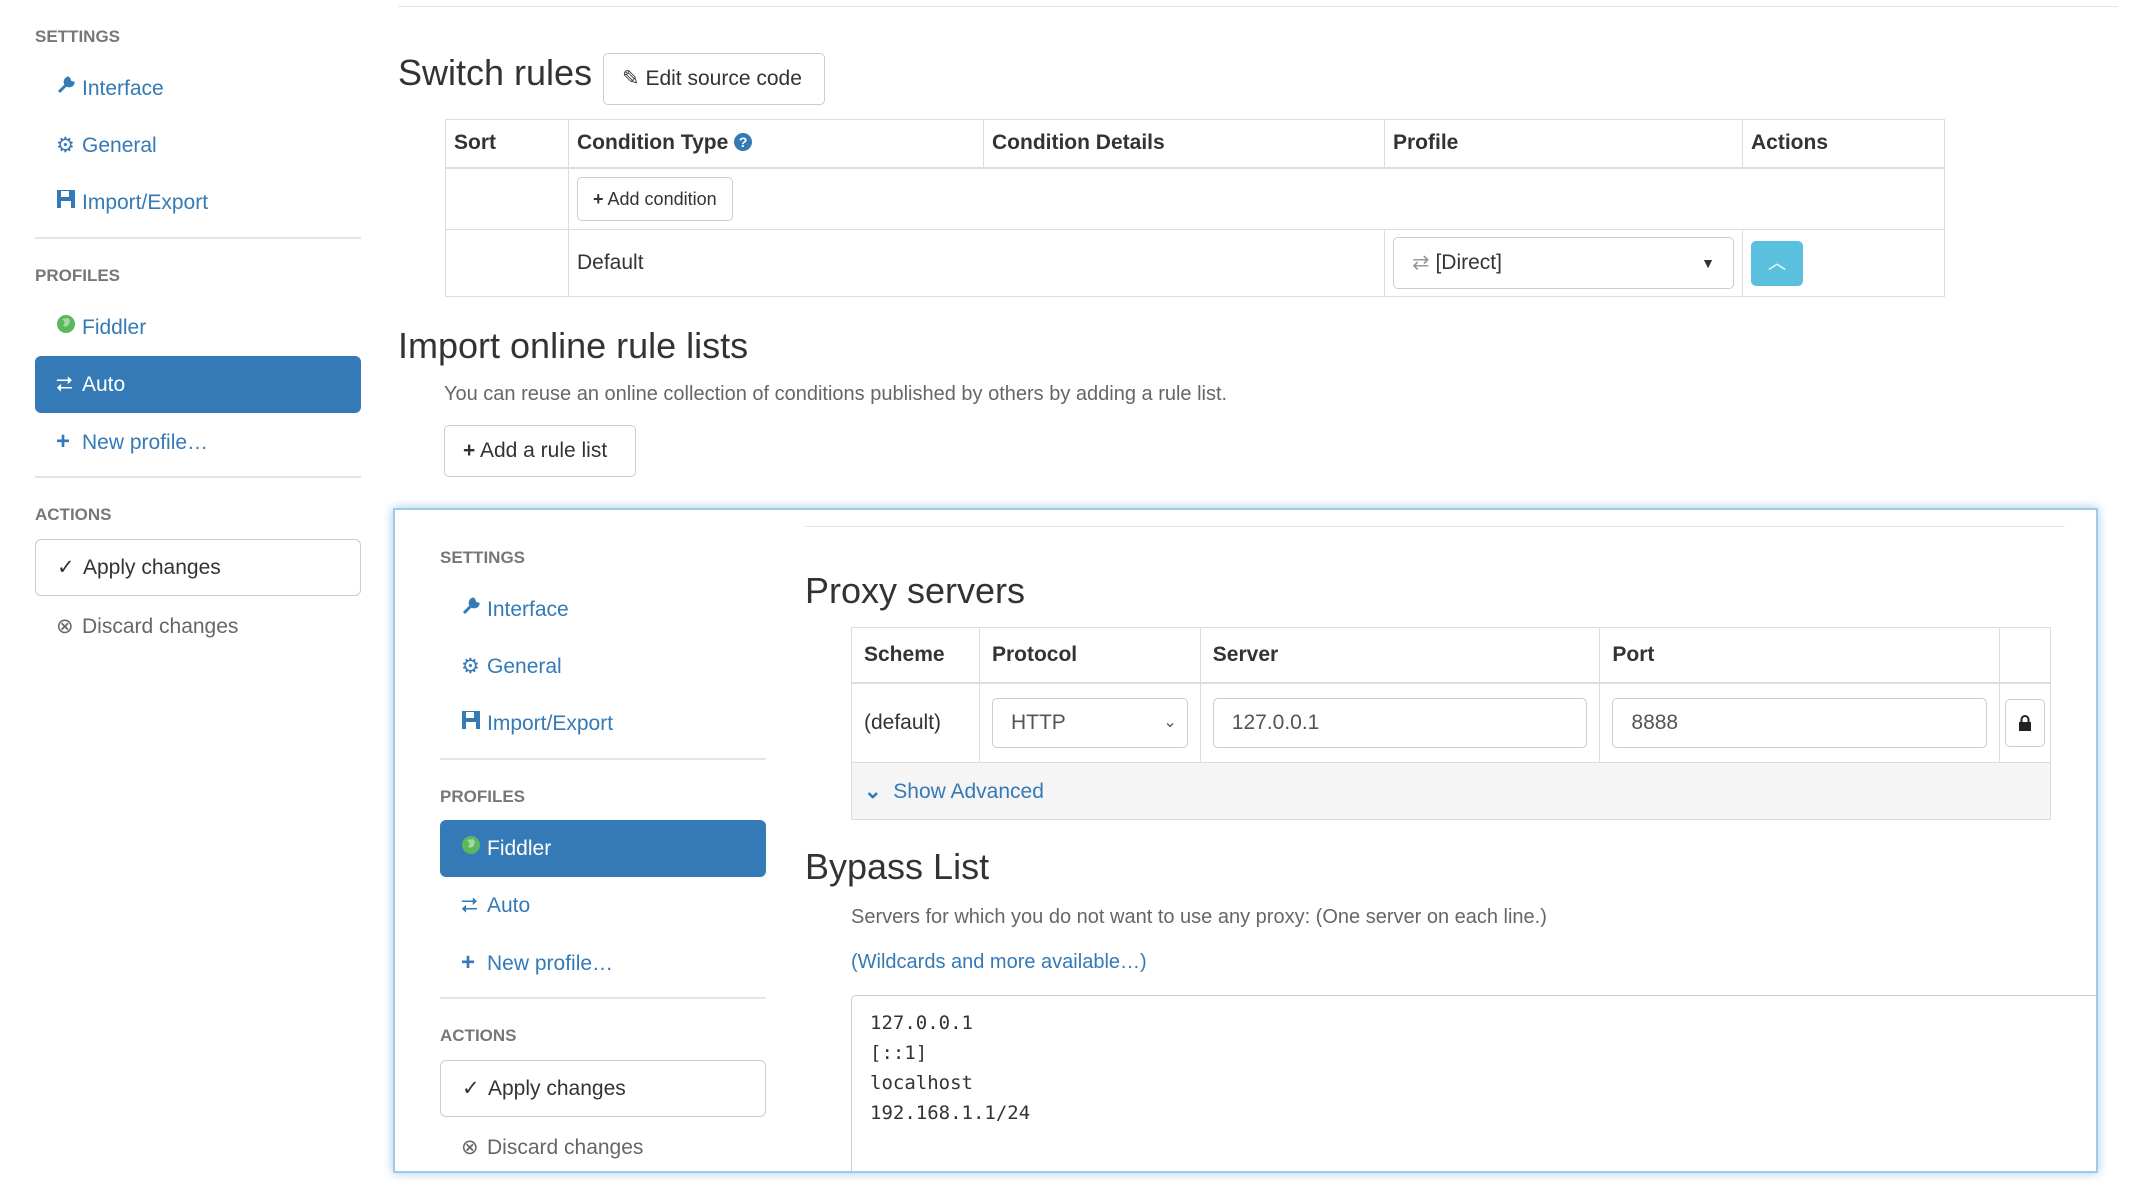 Image resolution: width=2132 pixels, height=1192 pixels. I want to click on edit-icon: ✎, so click(631, 78).